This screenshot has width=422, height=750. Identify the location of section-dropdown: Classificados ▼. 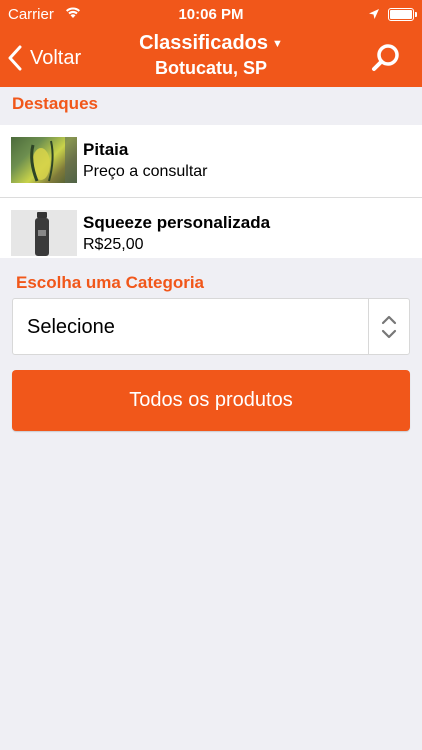
(211, 43).